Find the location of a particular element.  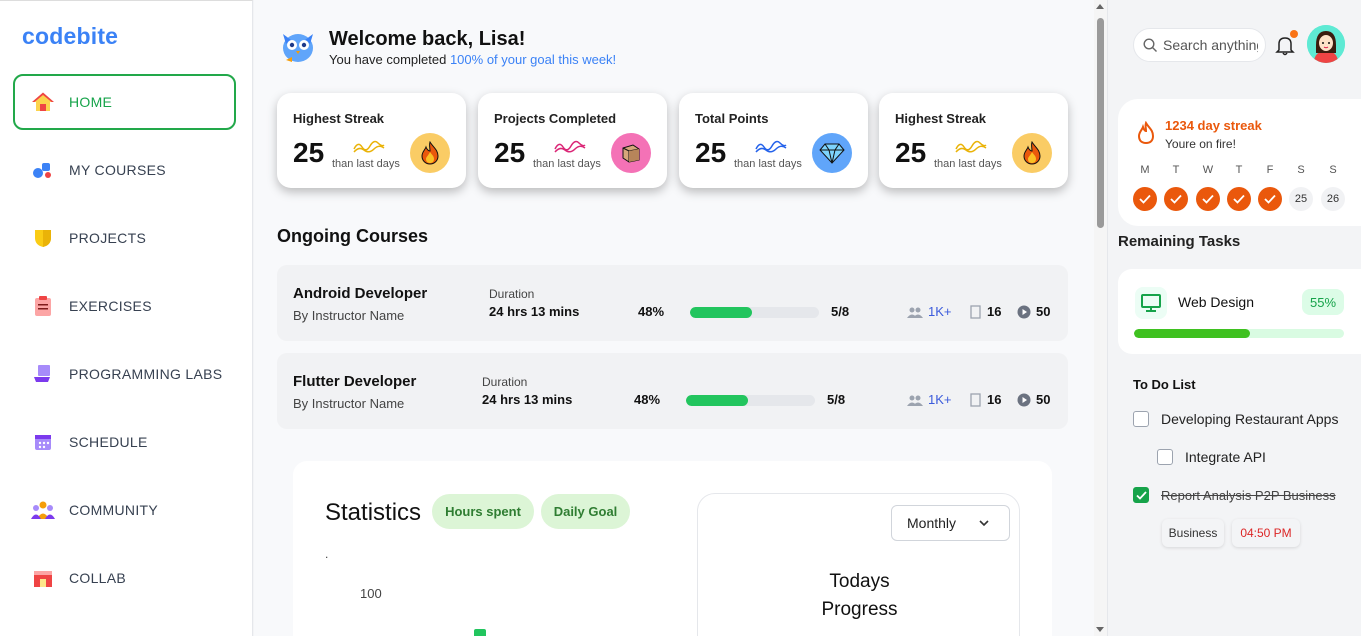

day-label: M is located at coordinates (1145, 170).